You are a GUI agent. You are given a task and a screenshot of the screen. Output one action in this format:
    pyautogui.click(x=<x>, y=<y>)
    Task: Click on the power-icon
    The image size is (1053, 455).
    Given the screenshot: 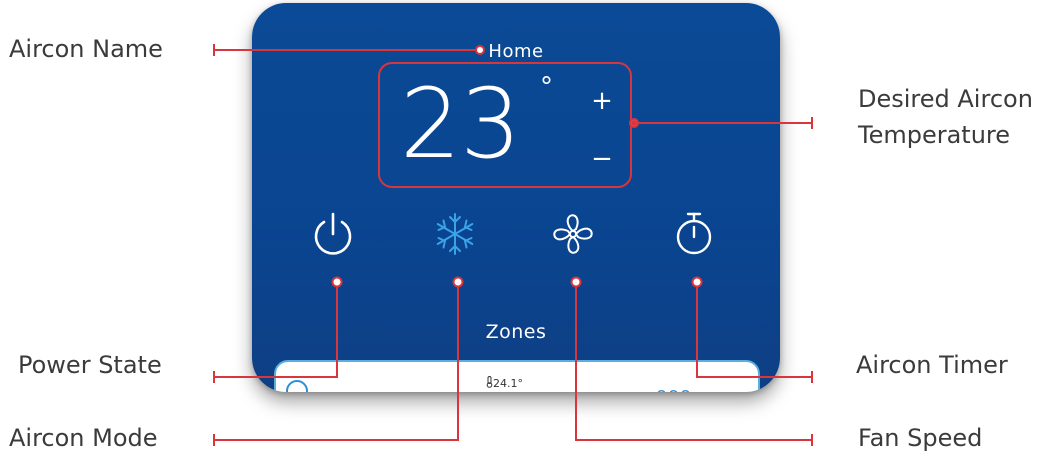 What is the action you would take?
    pyautogui.click(x=333, y=233)
    